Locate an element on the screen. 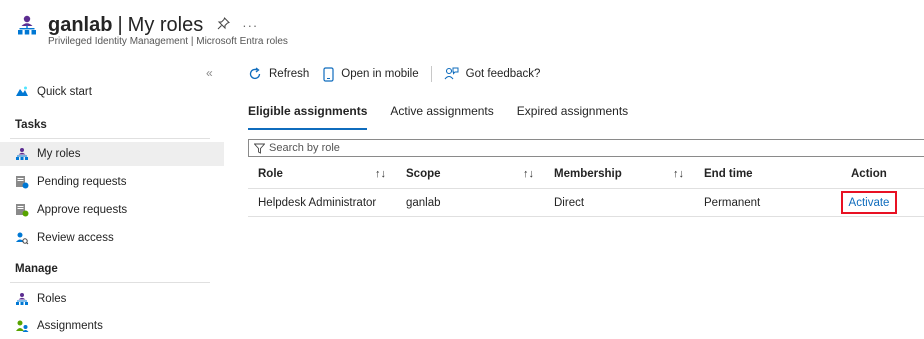 Image resolution: width=924 pixels, height=339 pixels. header-divider is located at coordinates (586, 188).